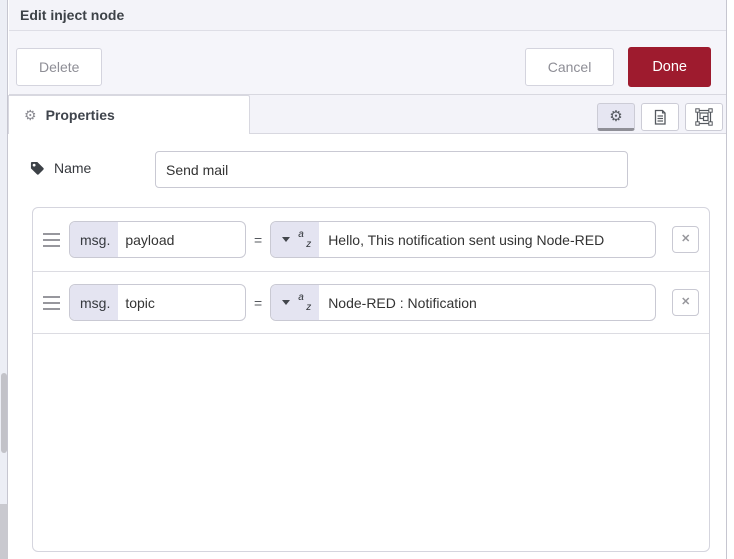 This screenshot has width=734, height=559. What do you see at coordinates (72, 15) in the screenshot?
I see `dialog-title: Edit inject node` at bounding box center [72, 15].